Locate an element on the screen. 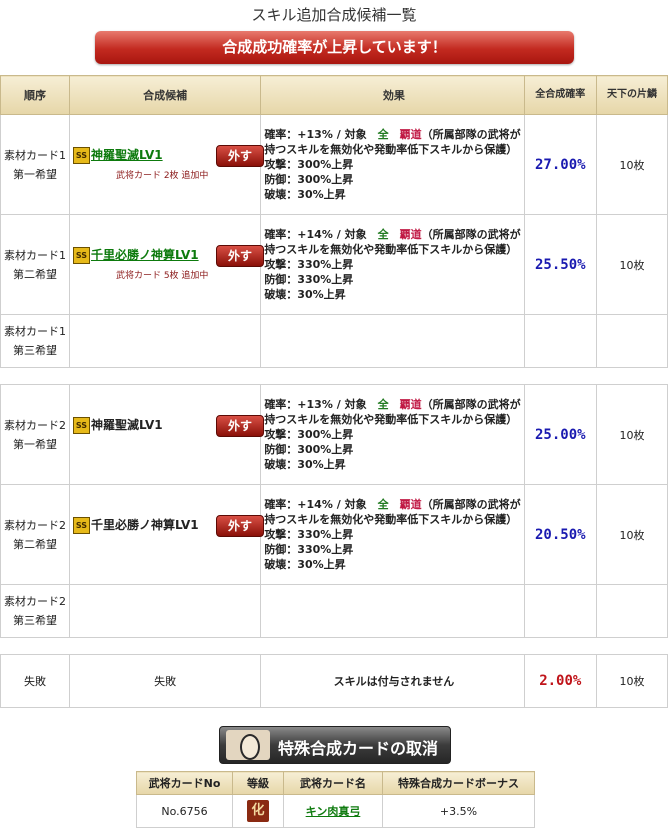  table-row: 素材カード2 第三希望 is located at coordinates (334, 611).